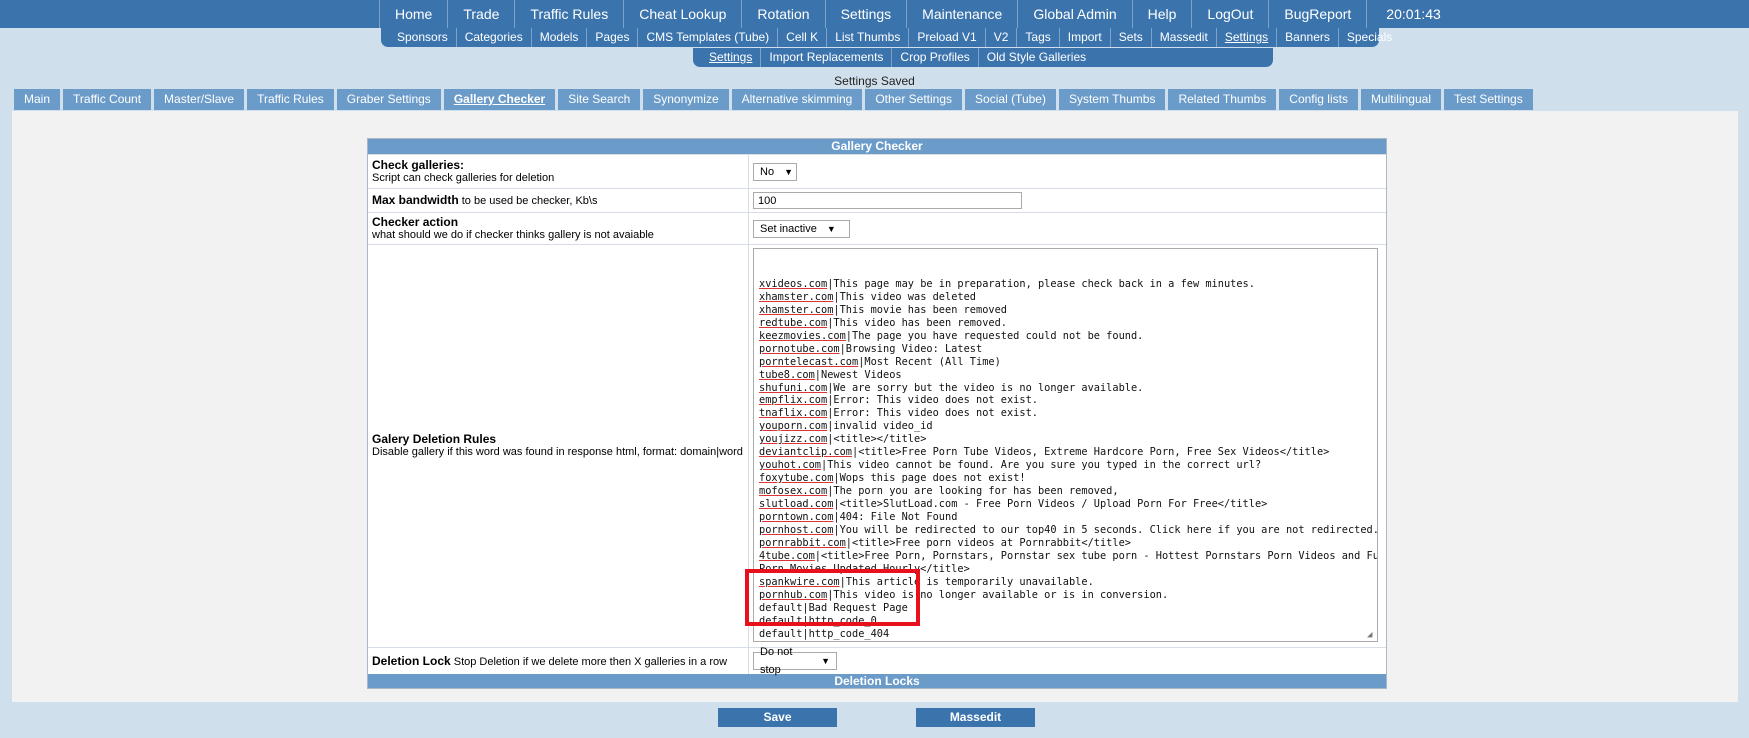  I want to click on rule-line: xhamster.com|This movie has been removed, so click(883, 309).